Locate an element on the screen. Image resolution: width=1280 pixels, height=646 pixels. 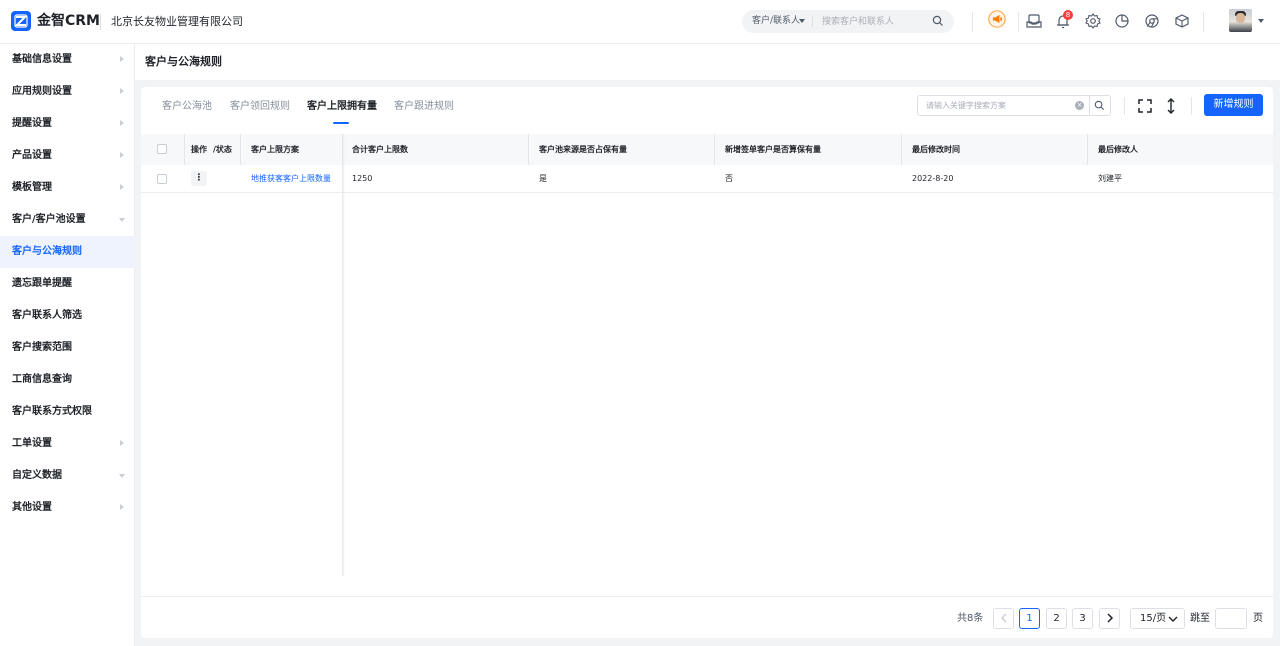
sidebar-item-label: 产品设置 is located at coordinates (32, 155).